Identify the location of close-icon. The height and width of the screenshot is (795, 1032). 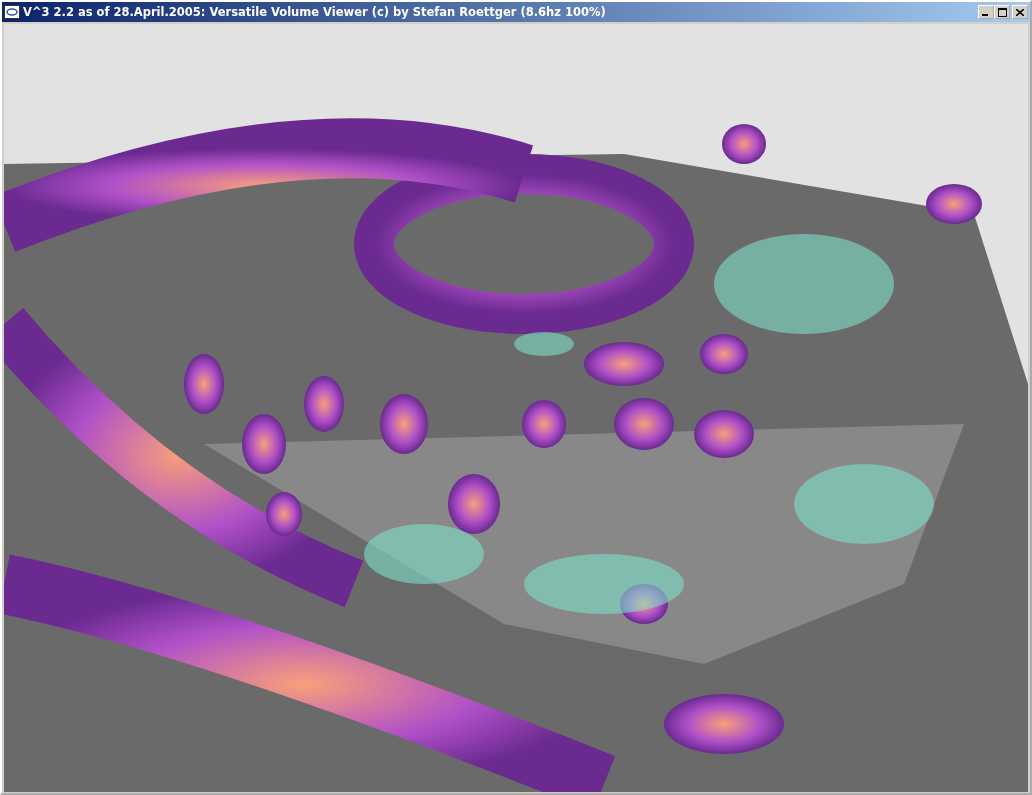
(1020, 12).